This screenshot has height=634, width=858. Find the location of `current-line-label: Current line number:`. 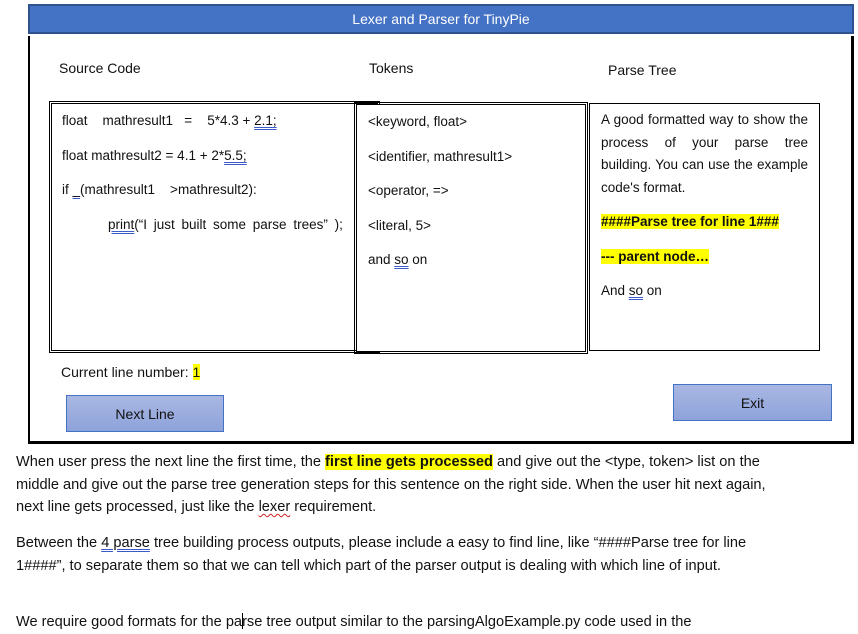

current-line-label: Current line number: is located at coordinates (127, 372).